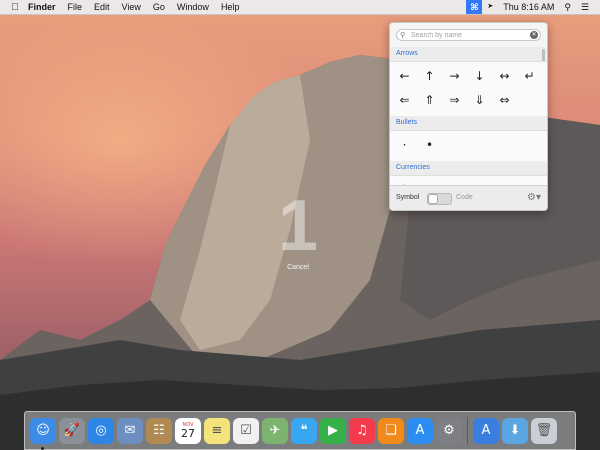 The image size is (600, 450). I want to click on glyph-grid-currencies: $¢£¤¥€, so click(468, 180).